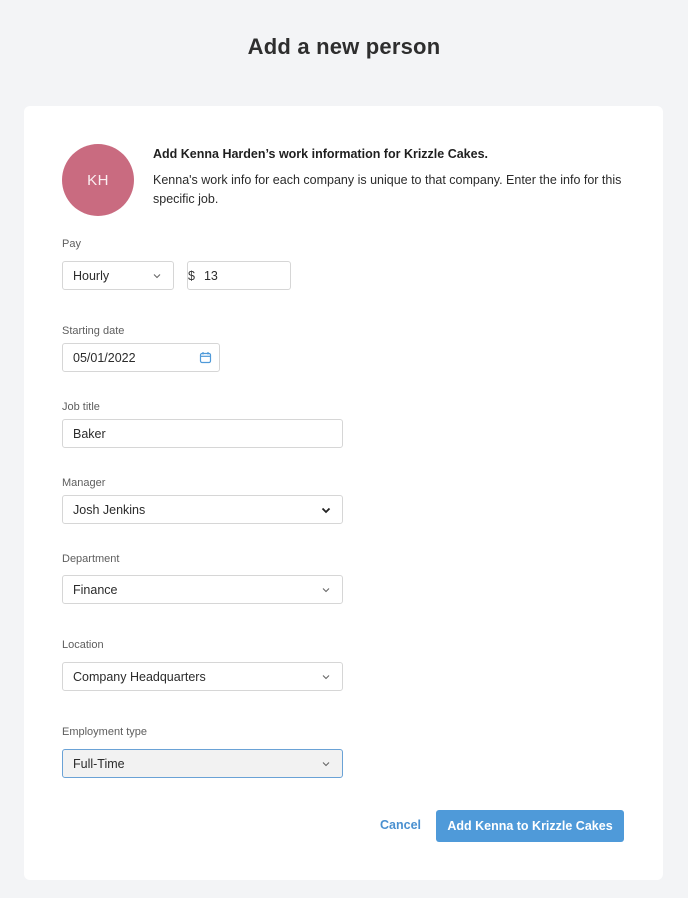  I want to click on currency-symbol: $, so click(191, 275).